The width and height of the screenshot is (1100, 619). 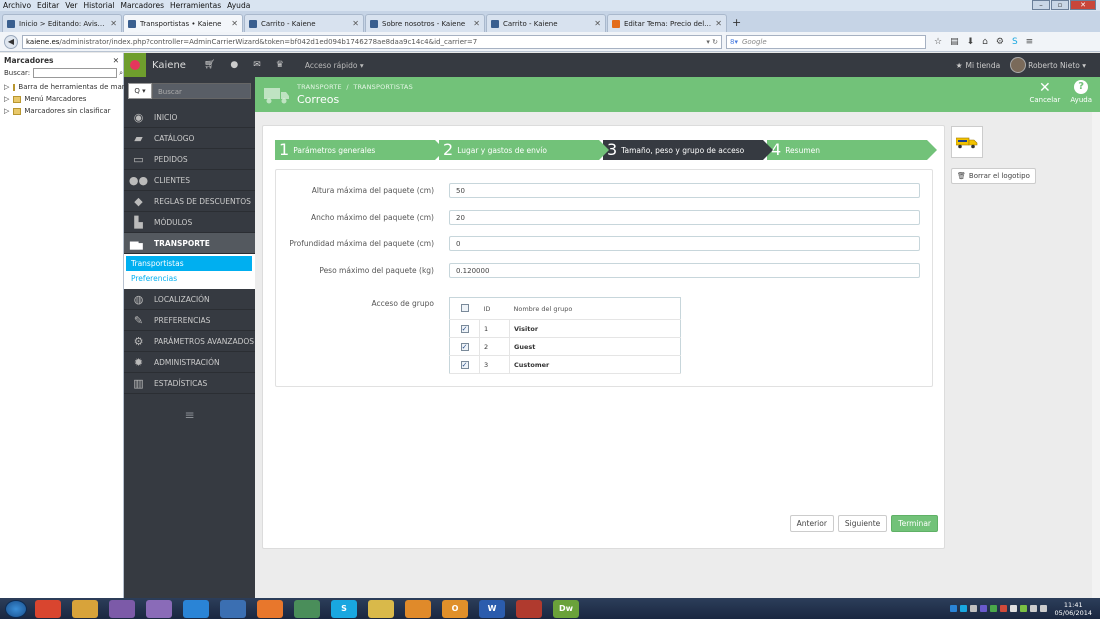 I want to click on close-window-button: ✕, so click(x=1083, y=5).